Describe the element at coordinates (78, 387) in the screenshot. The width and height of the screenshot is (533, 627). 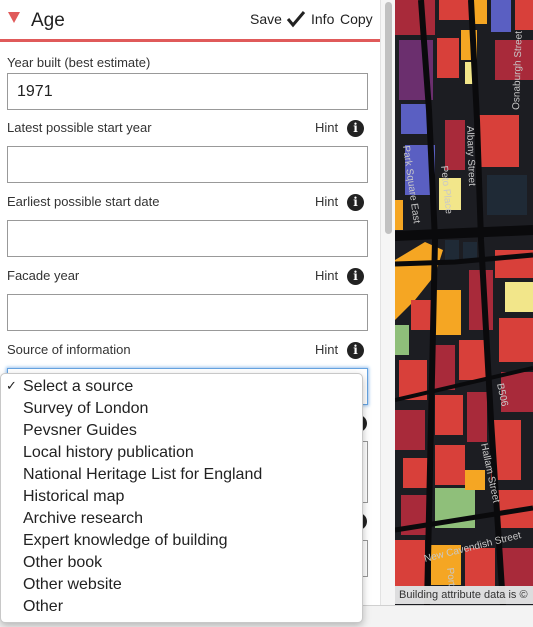
I see `dropdown-option: Select a source` at that location.